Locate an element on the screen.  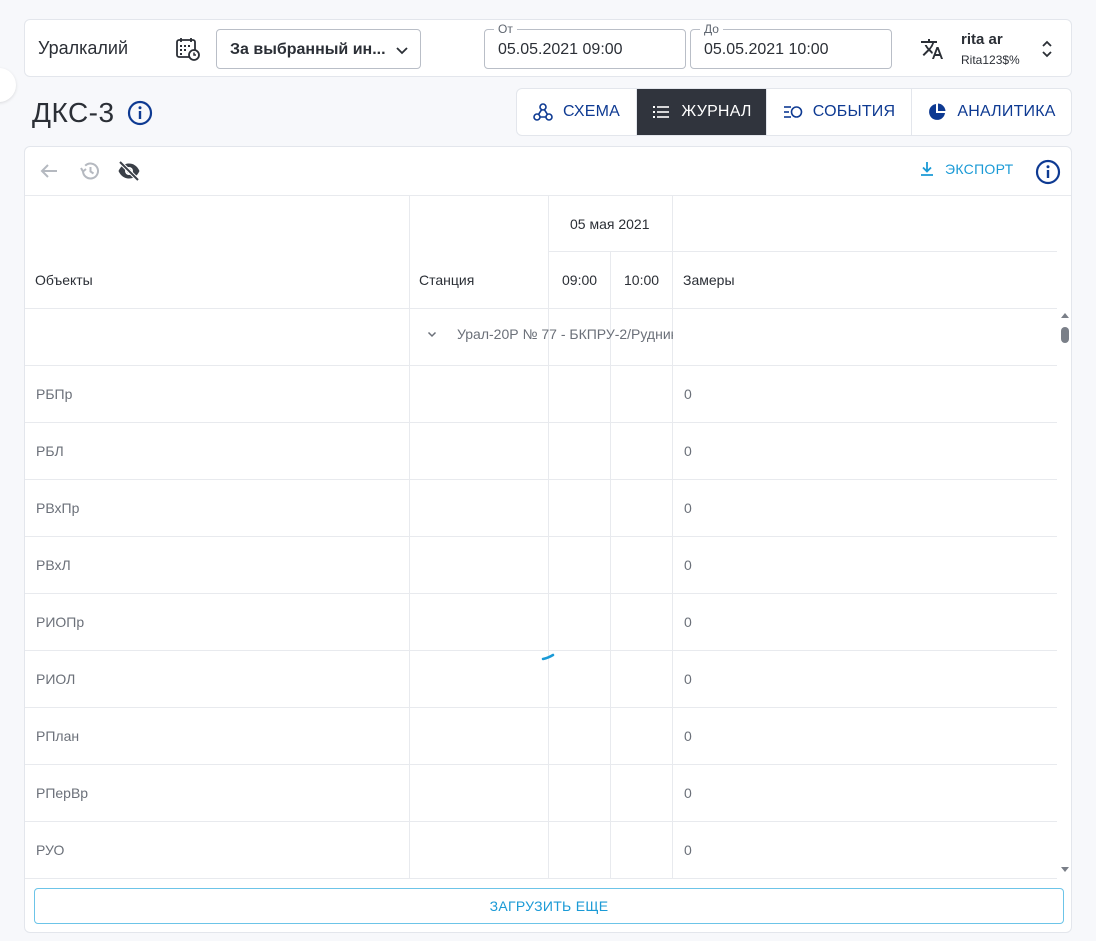
column-measurements: Замеры is located at coordinates (709, 280).